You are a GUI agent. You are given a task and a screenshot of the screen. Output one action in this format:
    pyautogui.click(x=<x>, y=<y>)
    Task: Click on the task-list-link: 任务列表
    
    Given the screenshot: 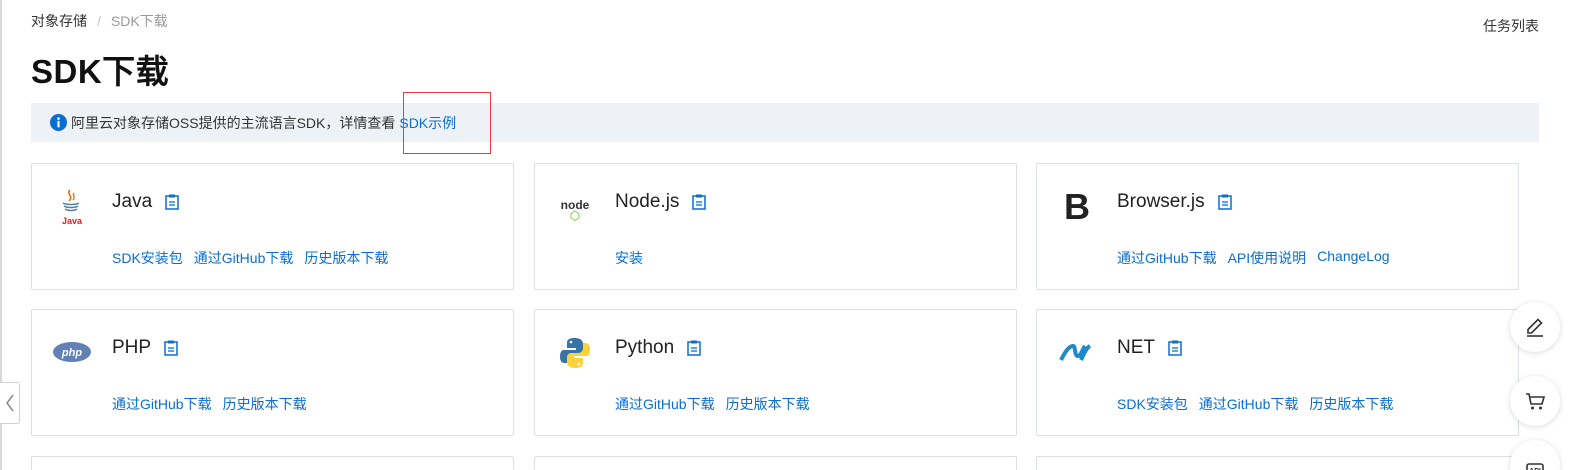 What is the action you would take?
    pyautogui.click(x=1511, y=26)
    